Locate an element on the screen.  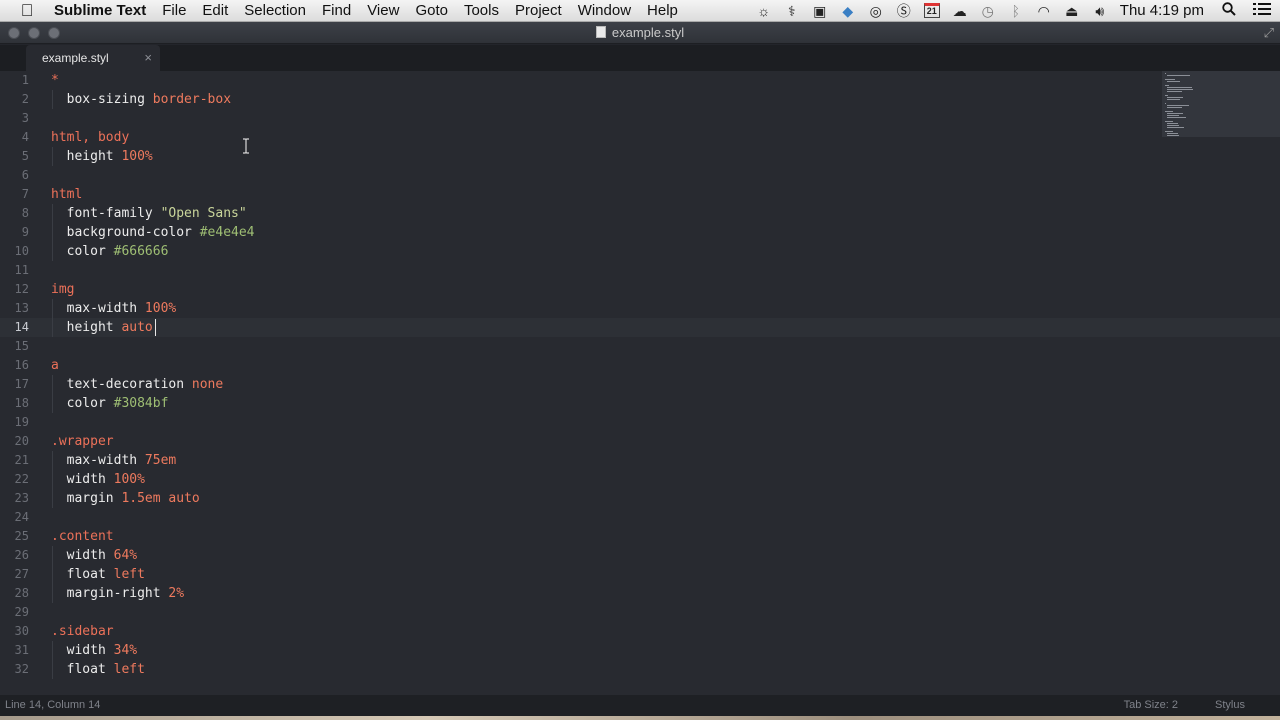
status-bar: Line 14, Column 14 Tab Size: 2 Stylus is located at coordinates (640, 705).